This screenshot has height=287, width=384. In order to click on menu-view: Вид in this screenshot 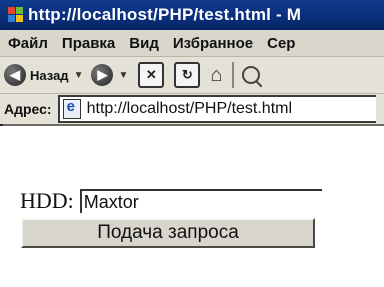, I will do `click(144, 43)`.